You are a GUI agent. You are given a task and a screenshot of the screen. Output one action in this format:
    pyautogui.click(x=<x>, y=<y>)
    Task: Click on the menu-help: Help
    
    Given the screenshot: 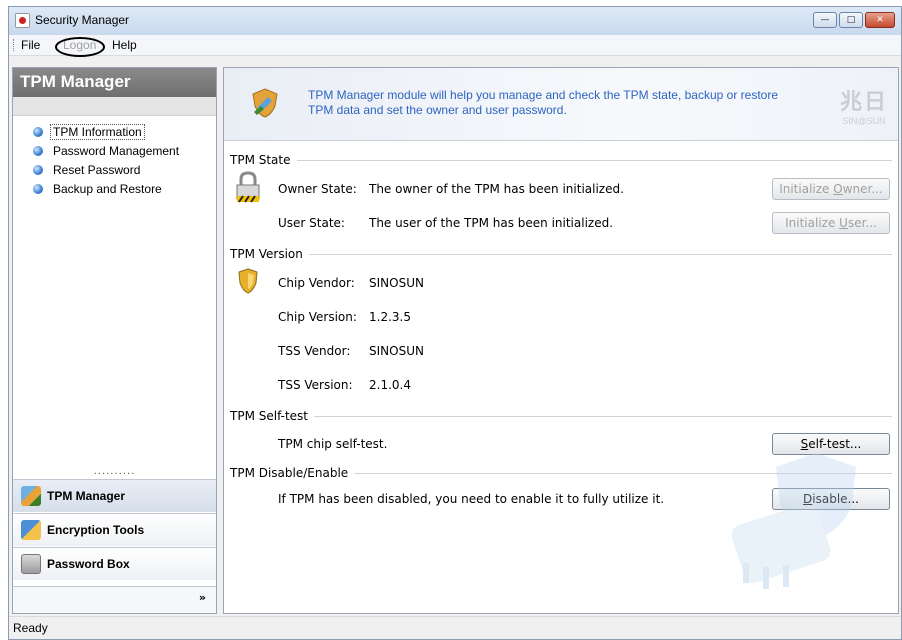 What is the action you would take?
    pyautogui.click(x=124, y=45)
    